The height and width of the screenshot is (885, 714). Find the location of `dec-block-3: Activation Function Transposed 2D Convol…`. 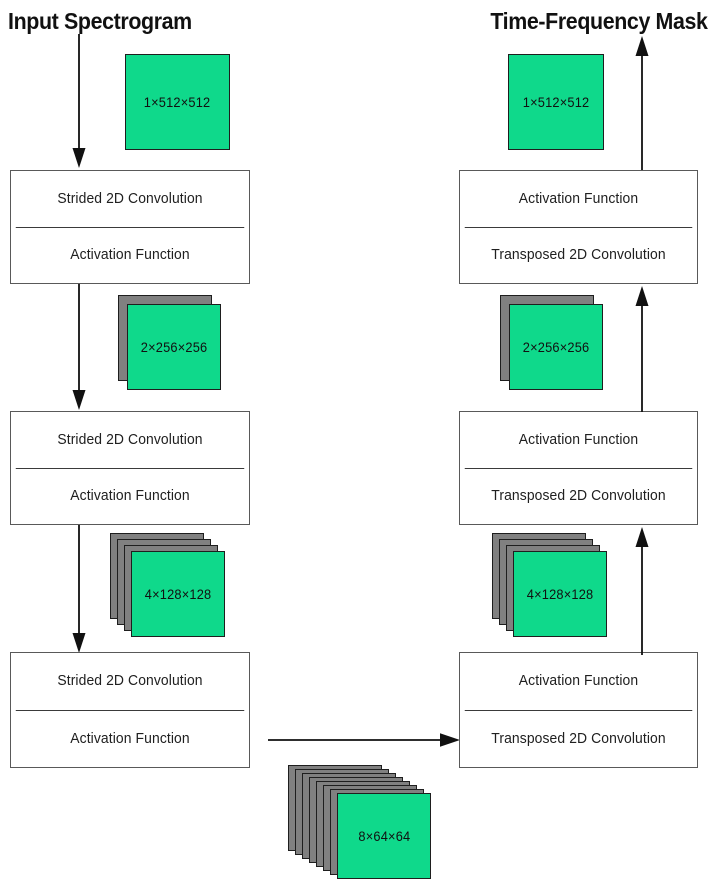

dec-block-3: Activation Function Transposed 2D Convol… is located at coordinates (578, 710).